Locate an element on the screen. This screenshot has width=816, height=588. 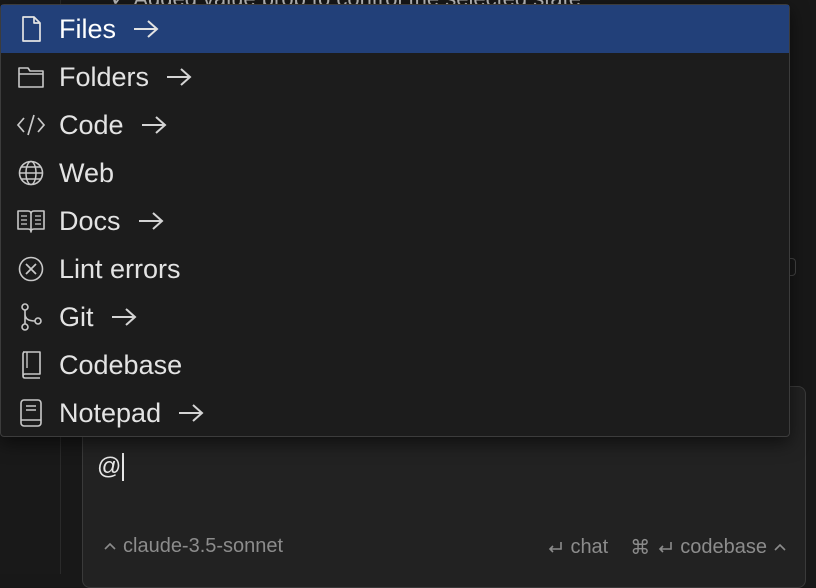
menu-item-label: Git is located at coordinates (76, 316).